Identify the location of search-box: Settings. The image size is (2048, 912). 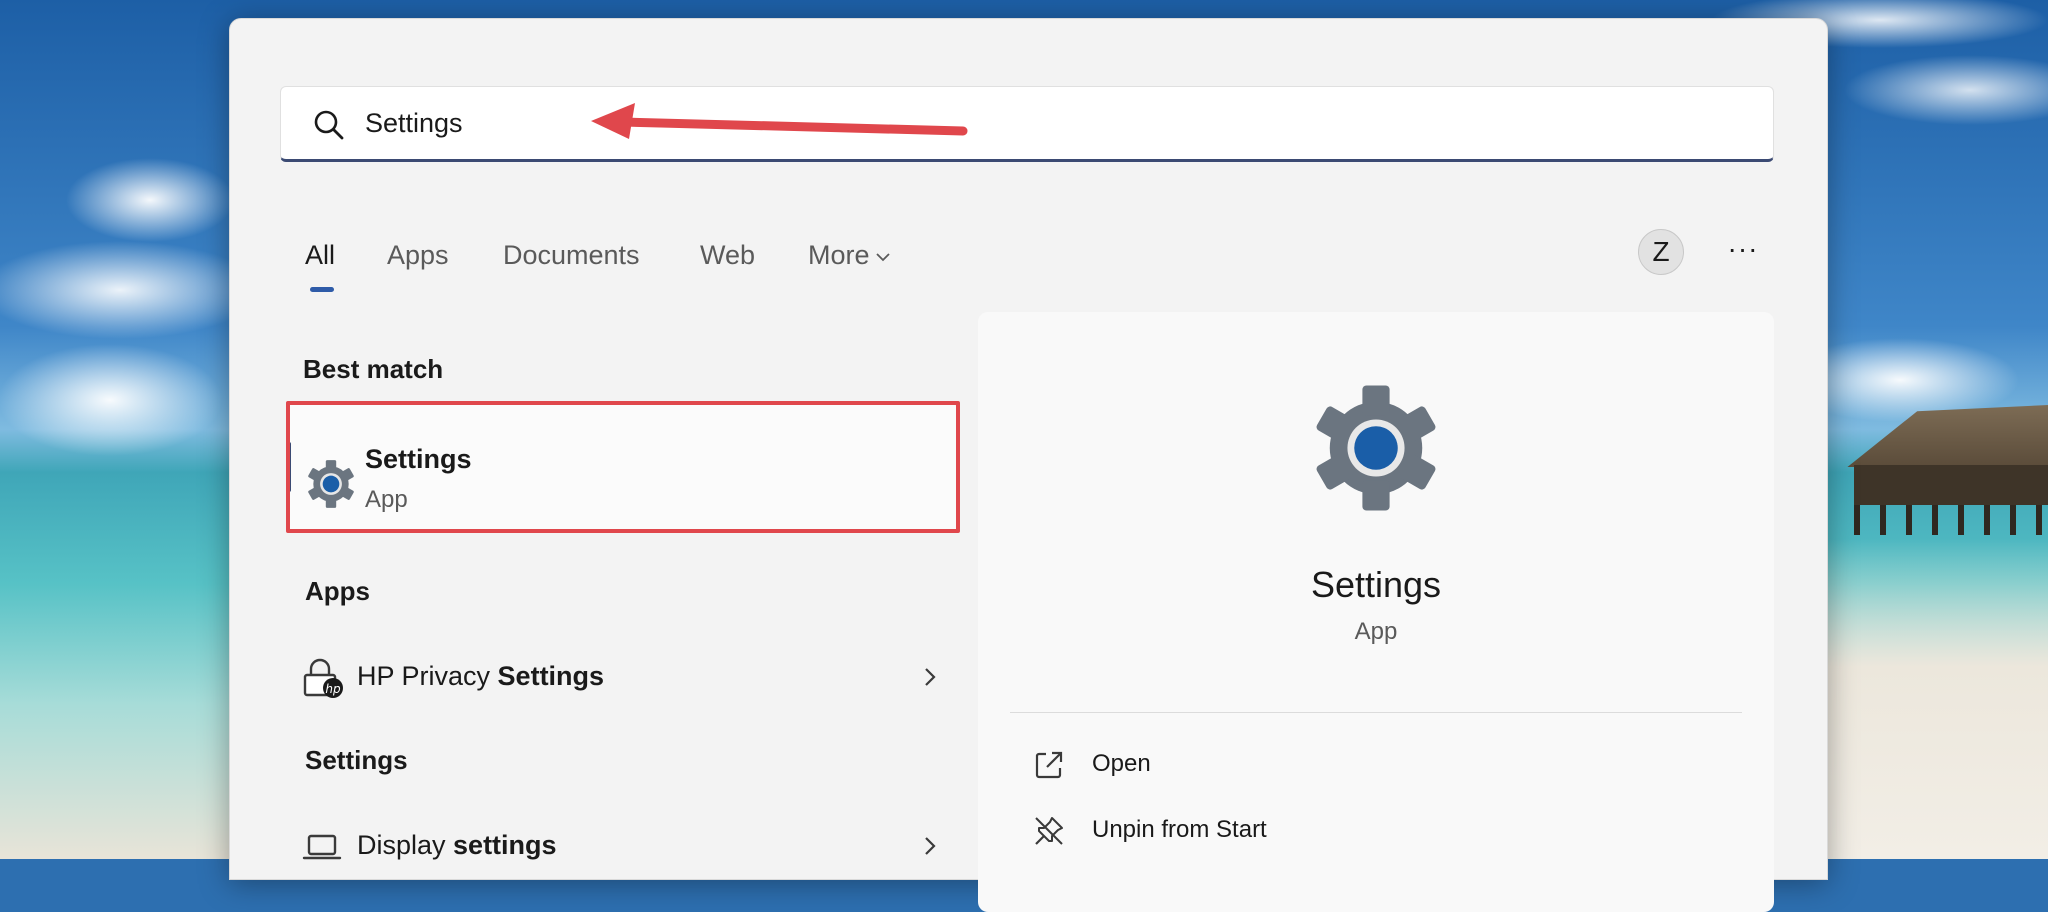
(1027, 124).